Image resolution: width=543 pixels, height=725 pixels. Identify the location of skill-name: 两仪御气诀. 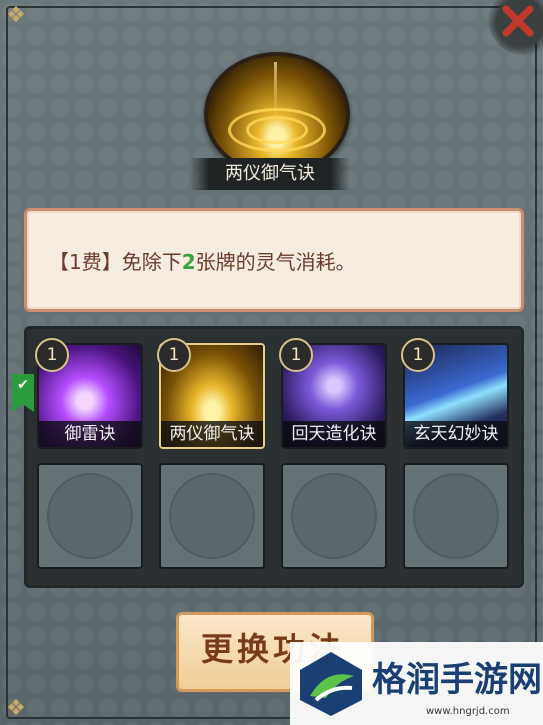
(270, 174).